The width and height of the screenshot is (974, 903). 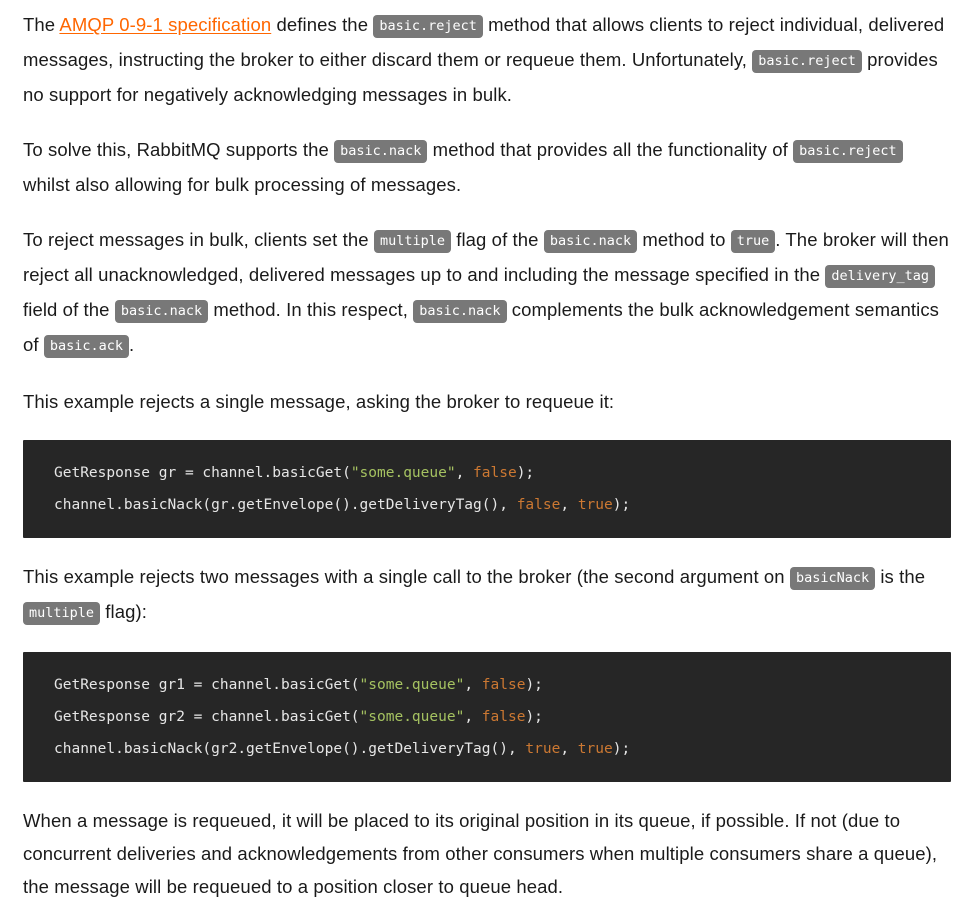 What do you see at coordinates (202, 473) in the screenshot?
I see `code-token: GetResponse gr = channel.basicGet(` at bounding box center [202, 473].